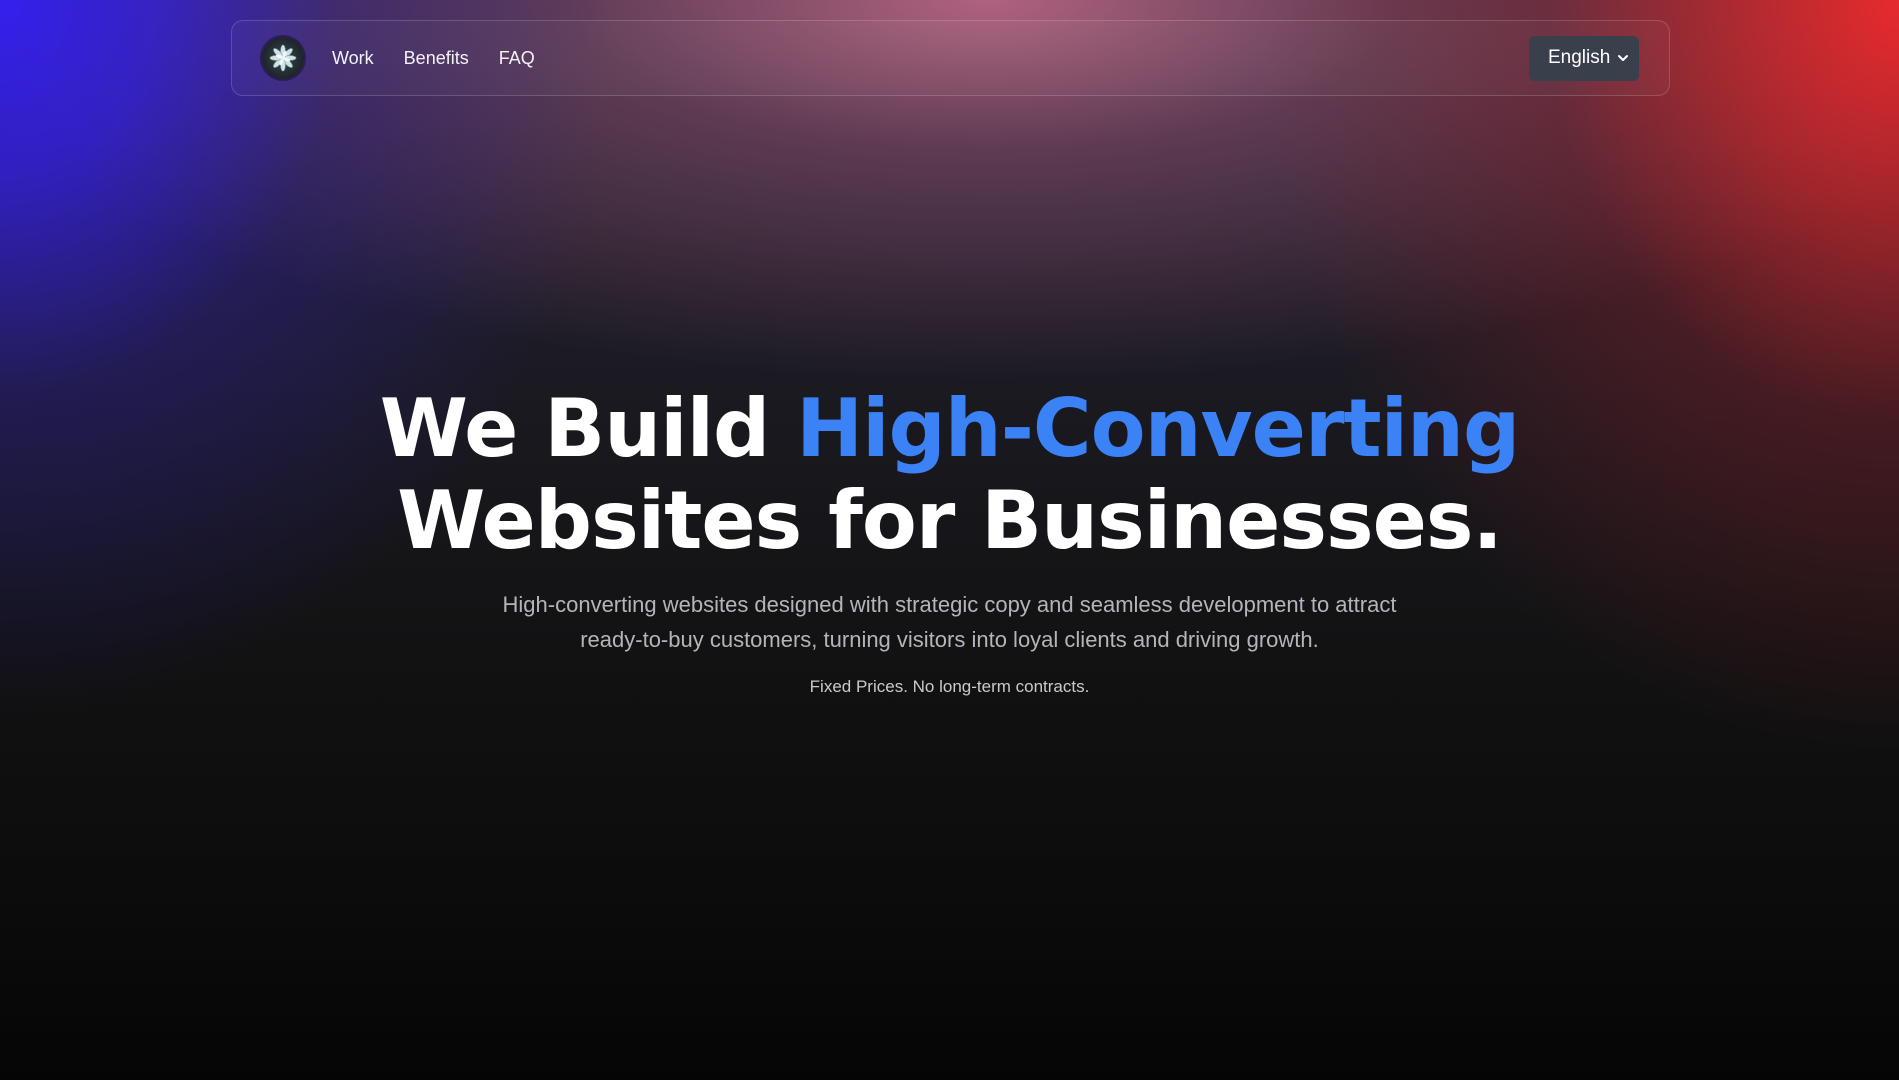 This screenshot has height=1080, width=1899. What do you see at coordinates (1579, 57) in the screenshot?
I see `language-select-label: English` at bounding box center [1579, 57].